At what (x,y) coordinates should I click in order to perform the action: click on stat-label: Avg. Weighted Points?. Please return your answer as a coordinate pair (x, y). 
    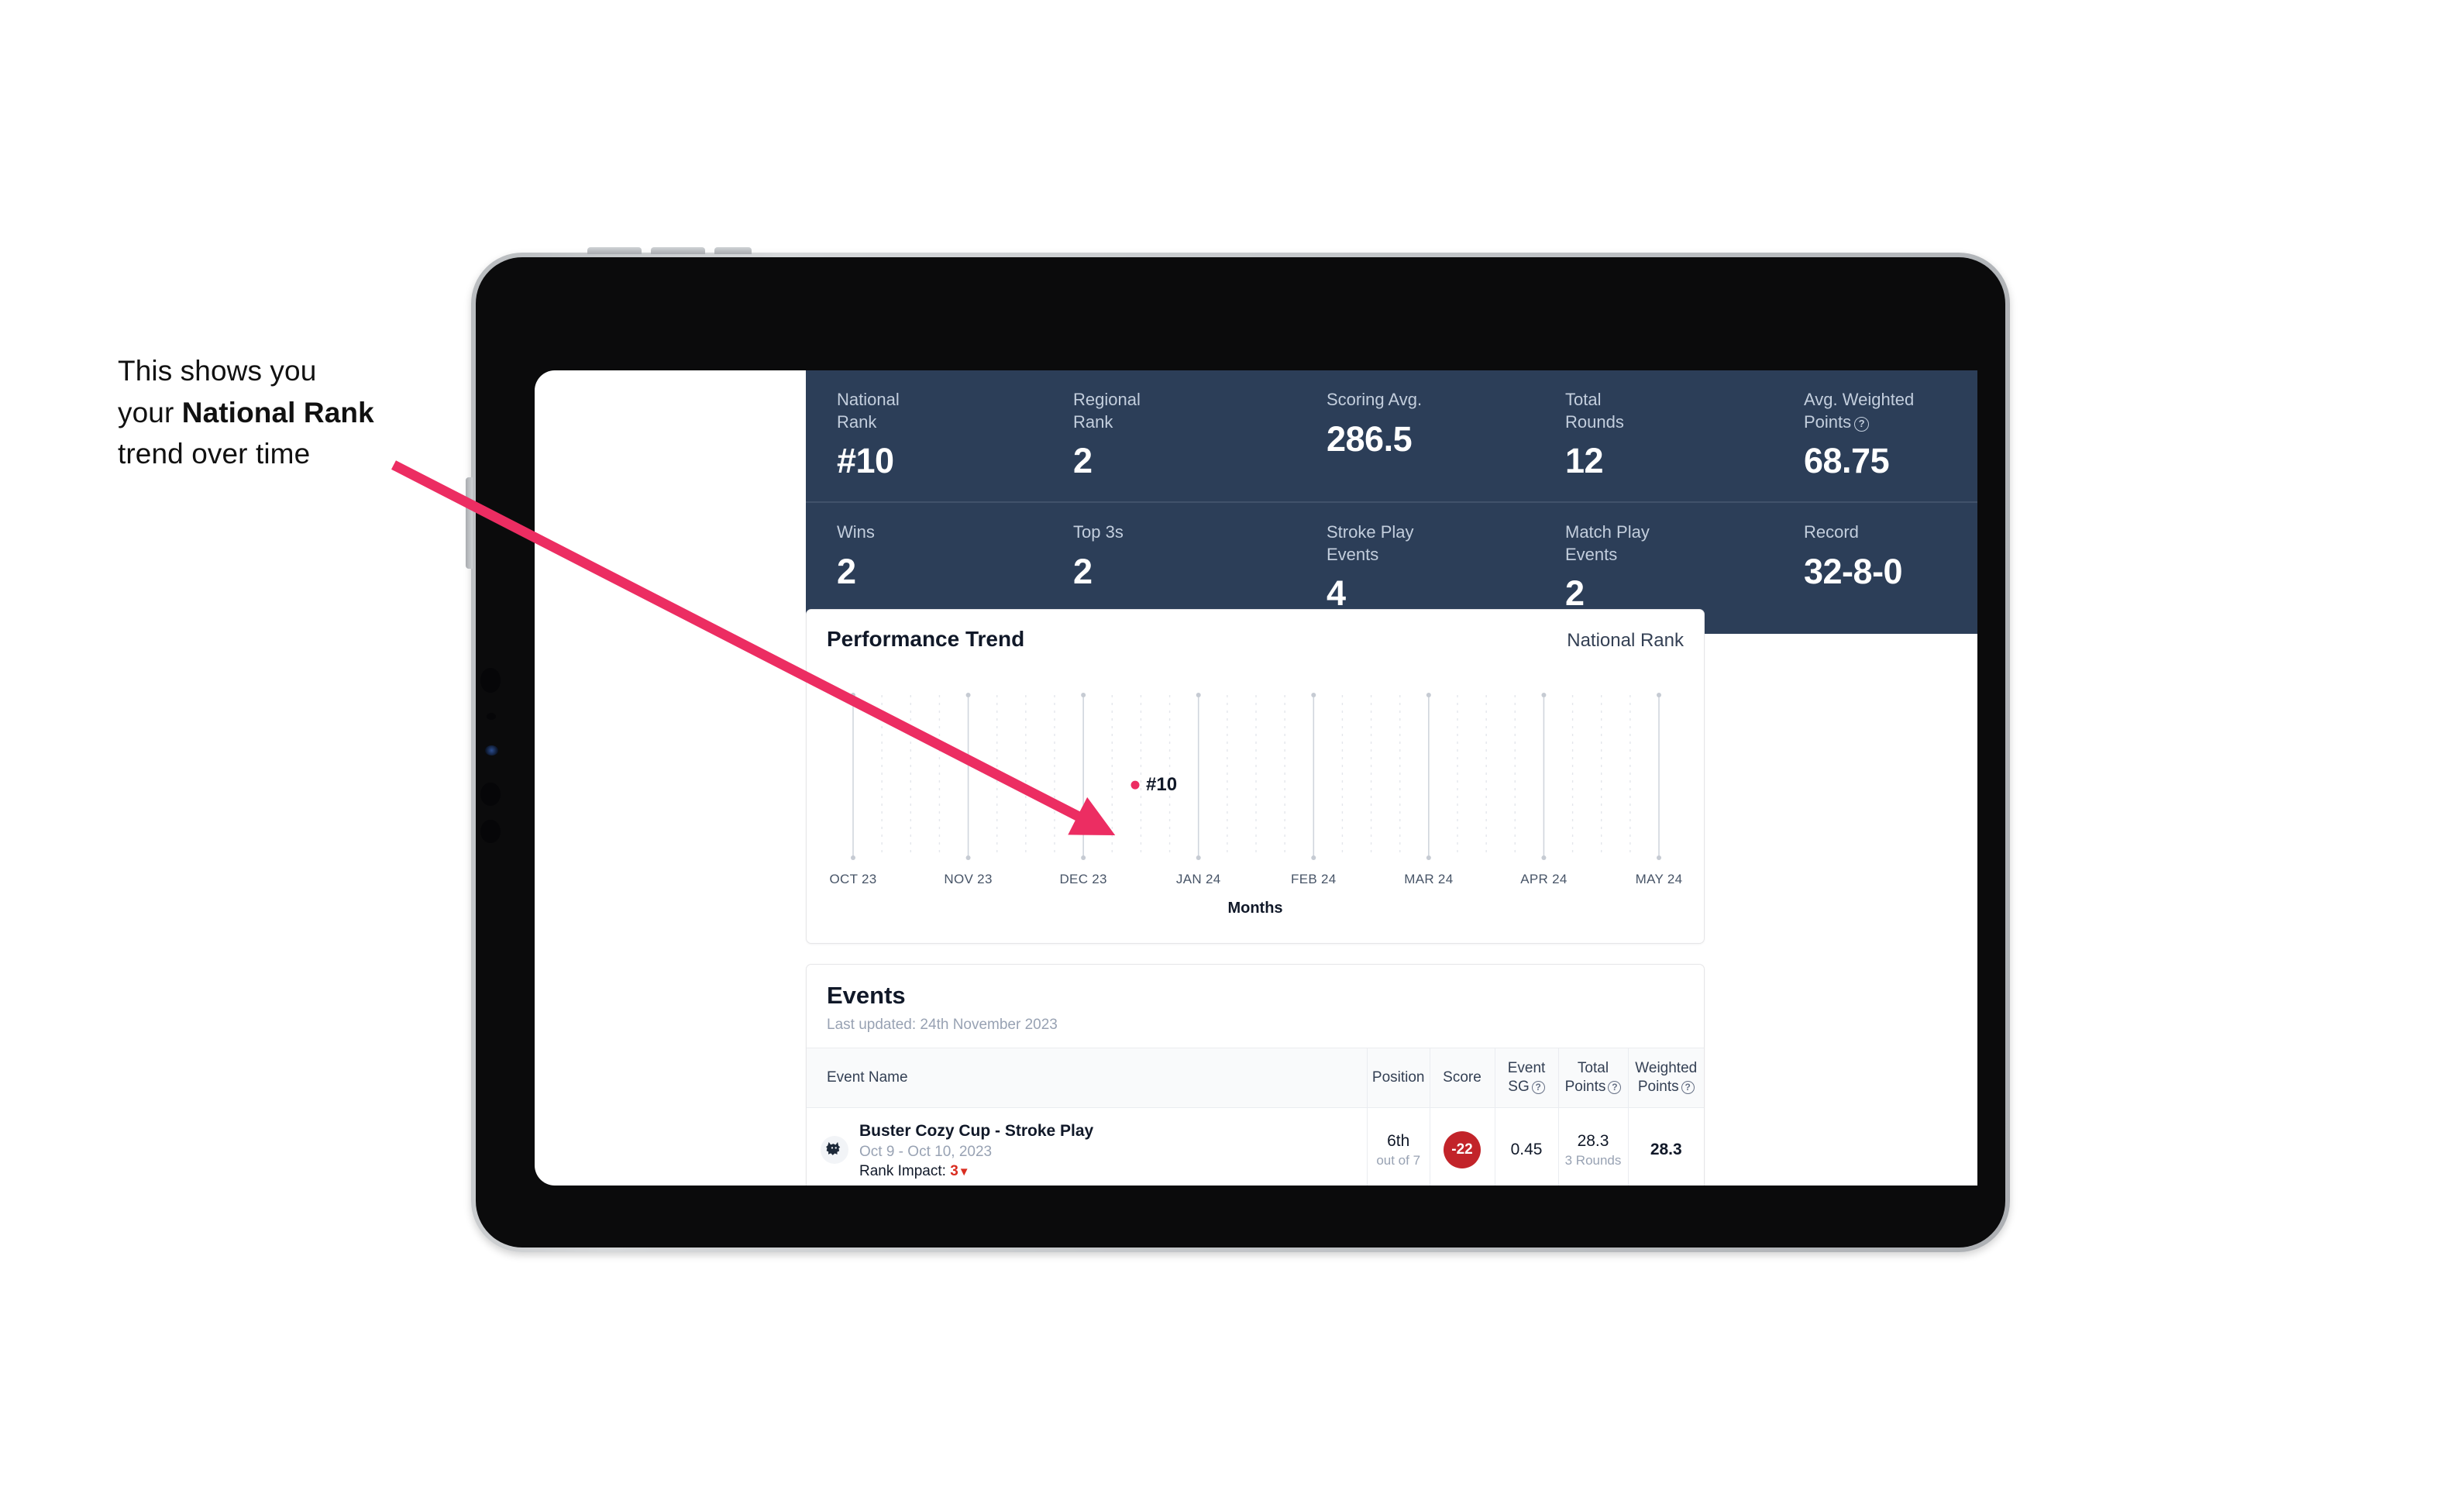
    Looking at the image, I should click on (1860, 411).